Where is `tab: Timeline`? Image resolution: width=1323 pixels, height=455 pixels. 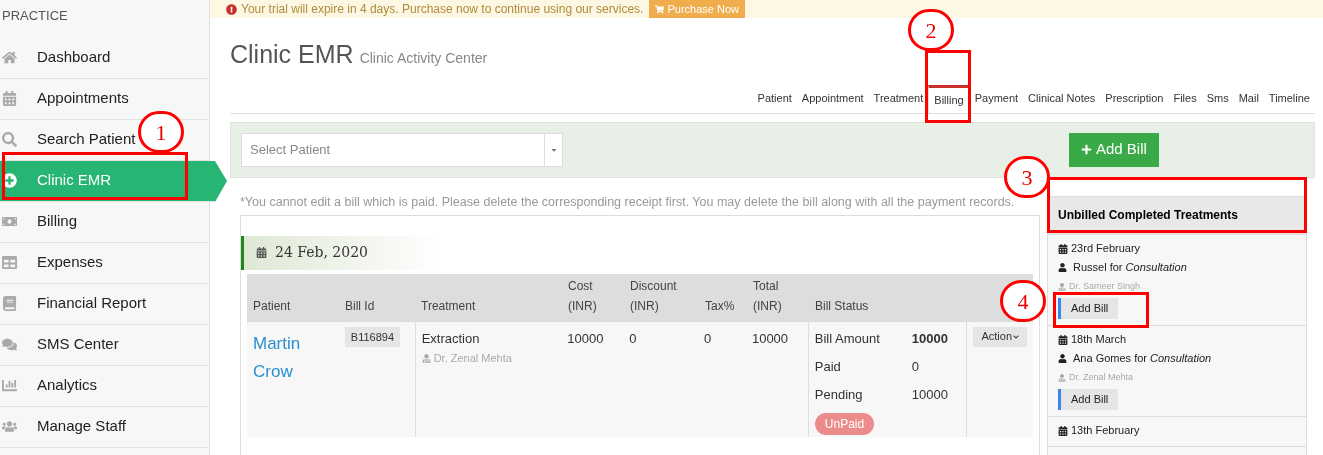 tab: Timeline is located at coordinates (1289, 98).